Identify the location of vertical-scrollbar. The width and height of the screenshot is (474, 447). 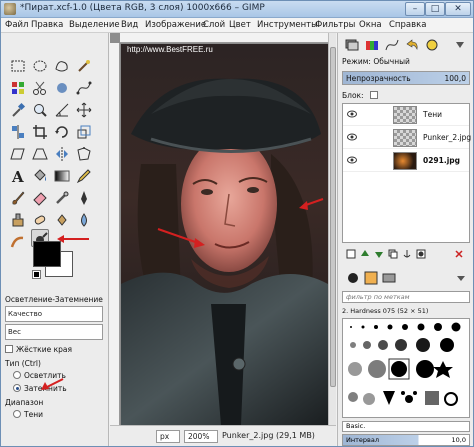
(332, 229).